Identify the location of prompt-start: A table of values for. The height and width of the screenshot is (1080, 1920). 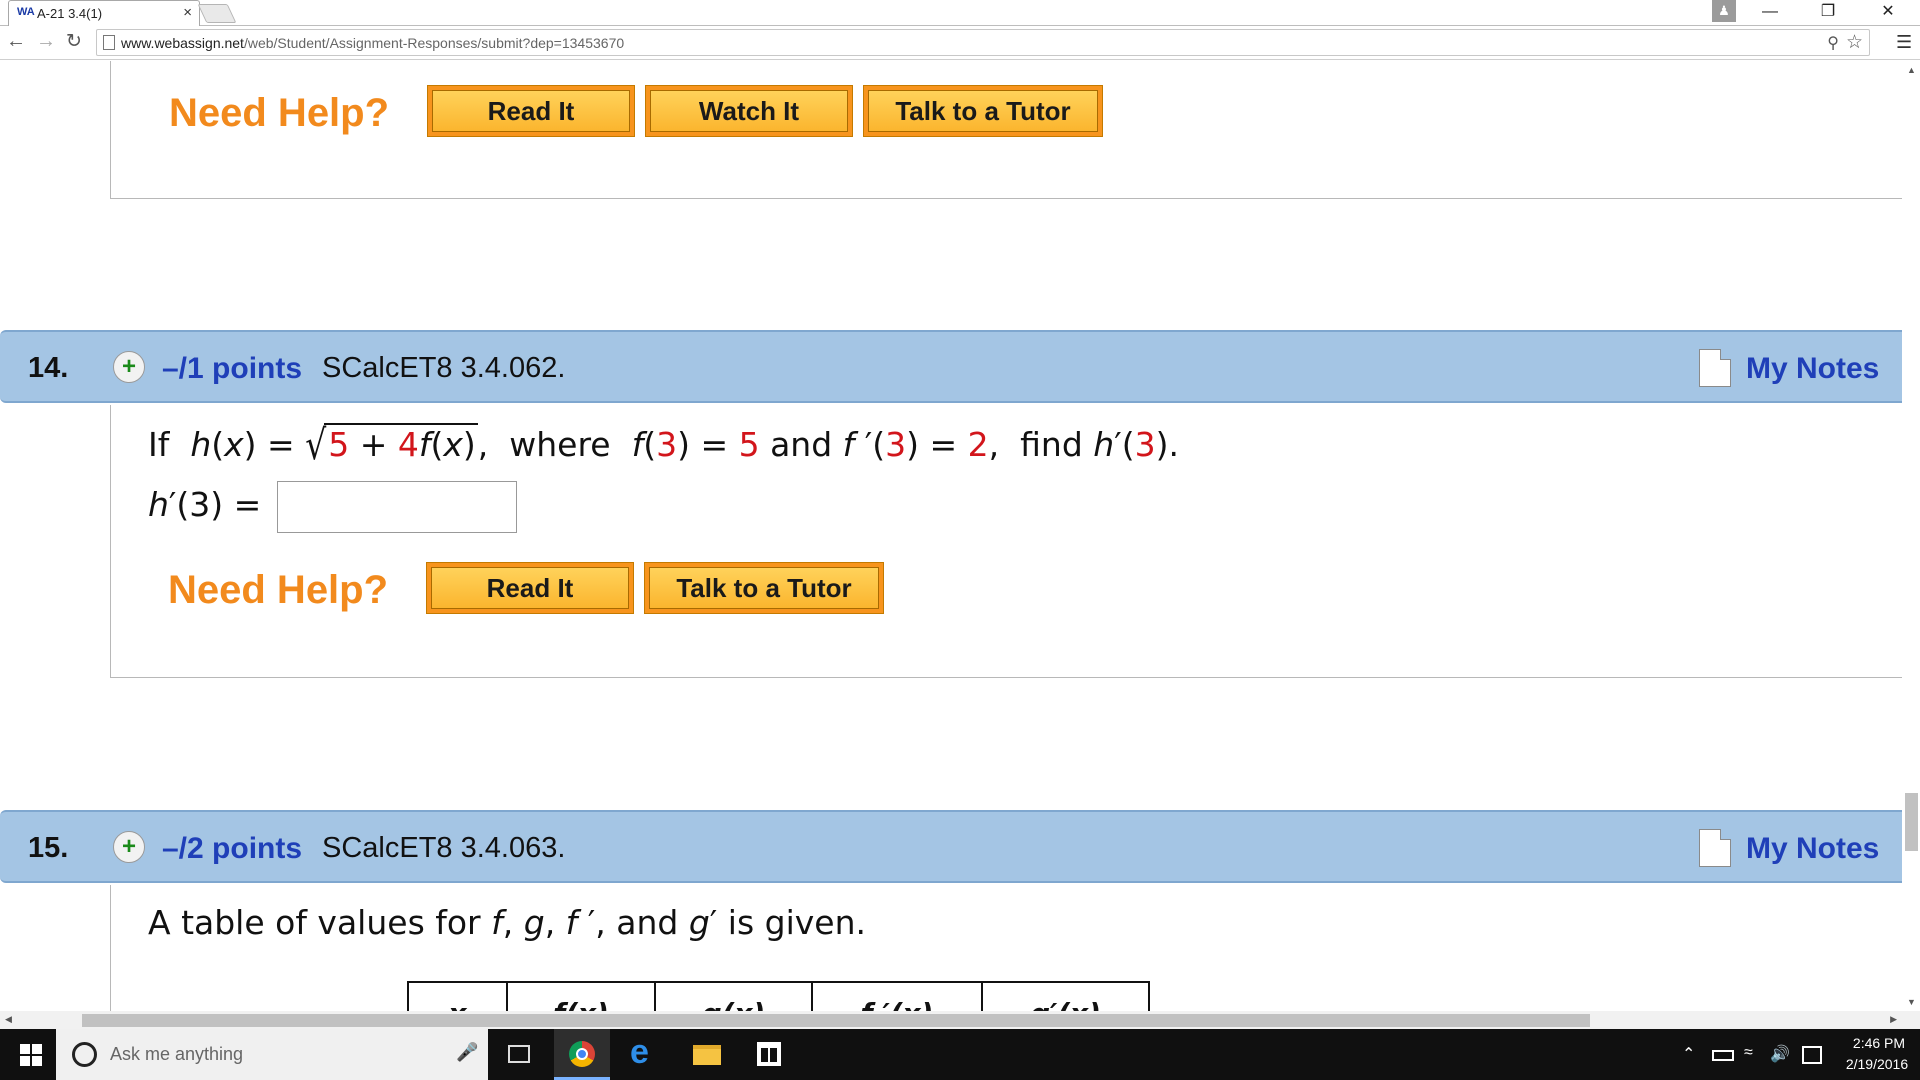
(320, 922).